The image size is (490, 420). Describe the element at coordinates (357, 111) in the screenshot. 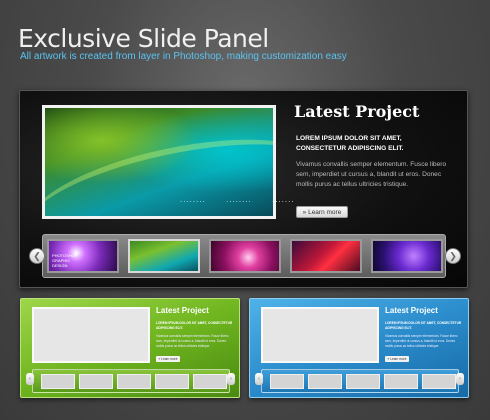

I see `slide-title: Latest Project` at that location.